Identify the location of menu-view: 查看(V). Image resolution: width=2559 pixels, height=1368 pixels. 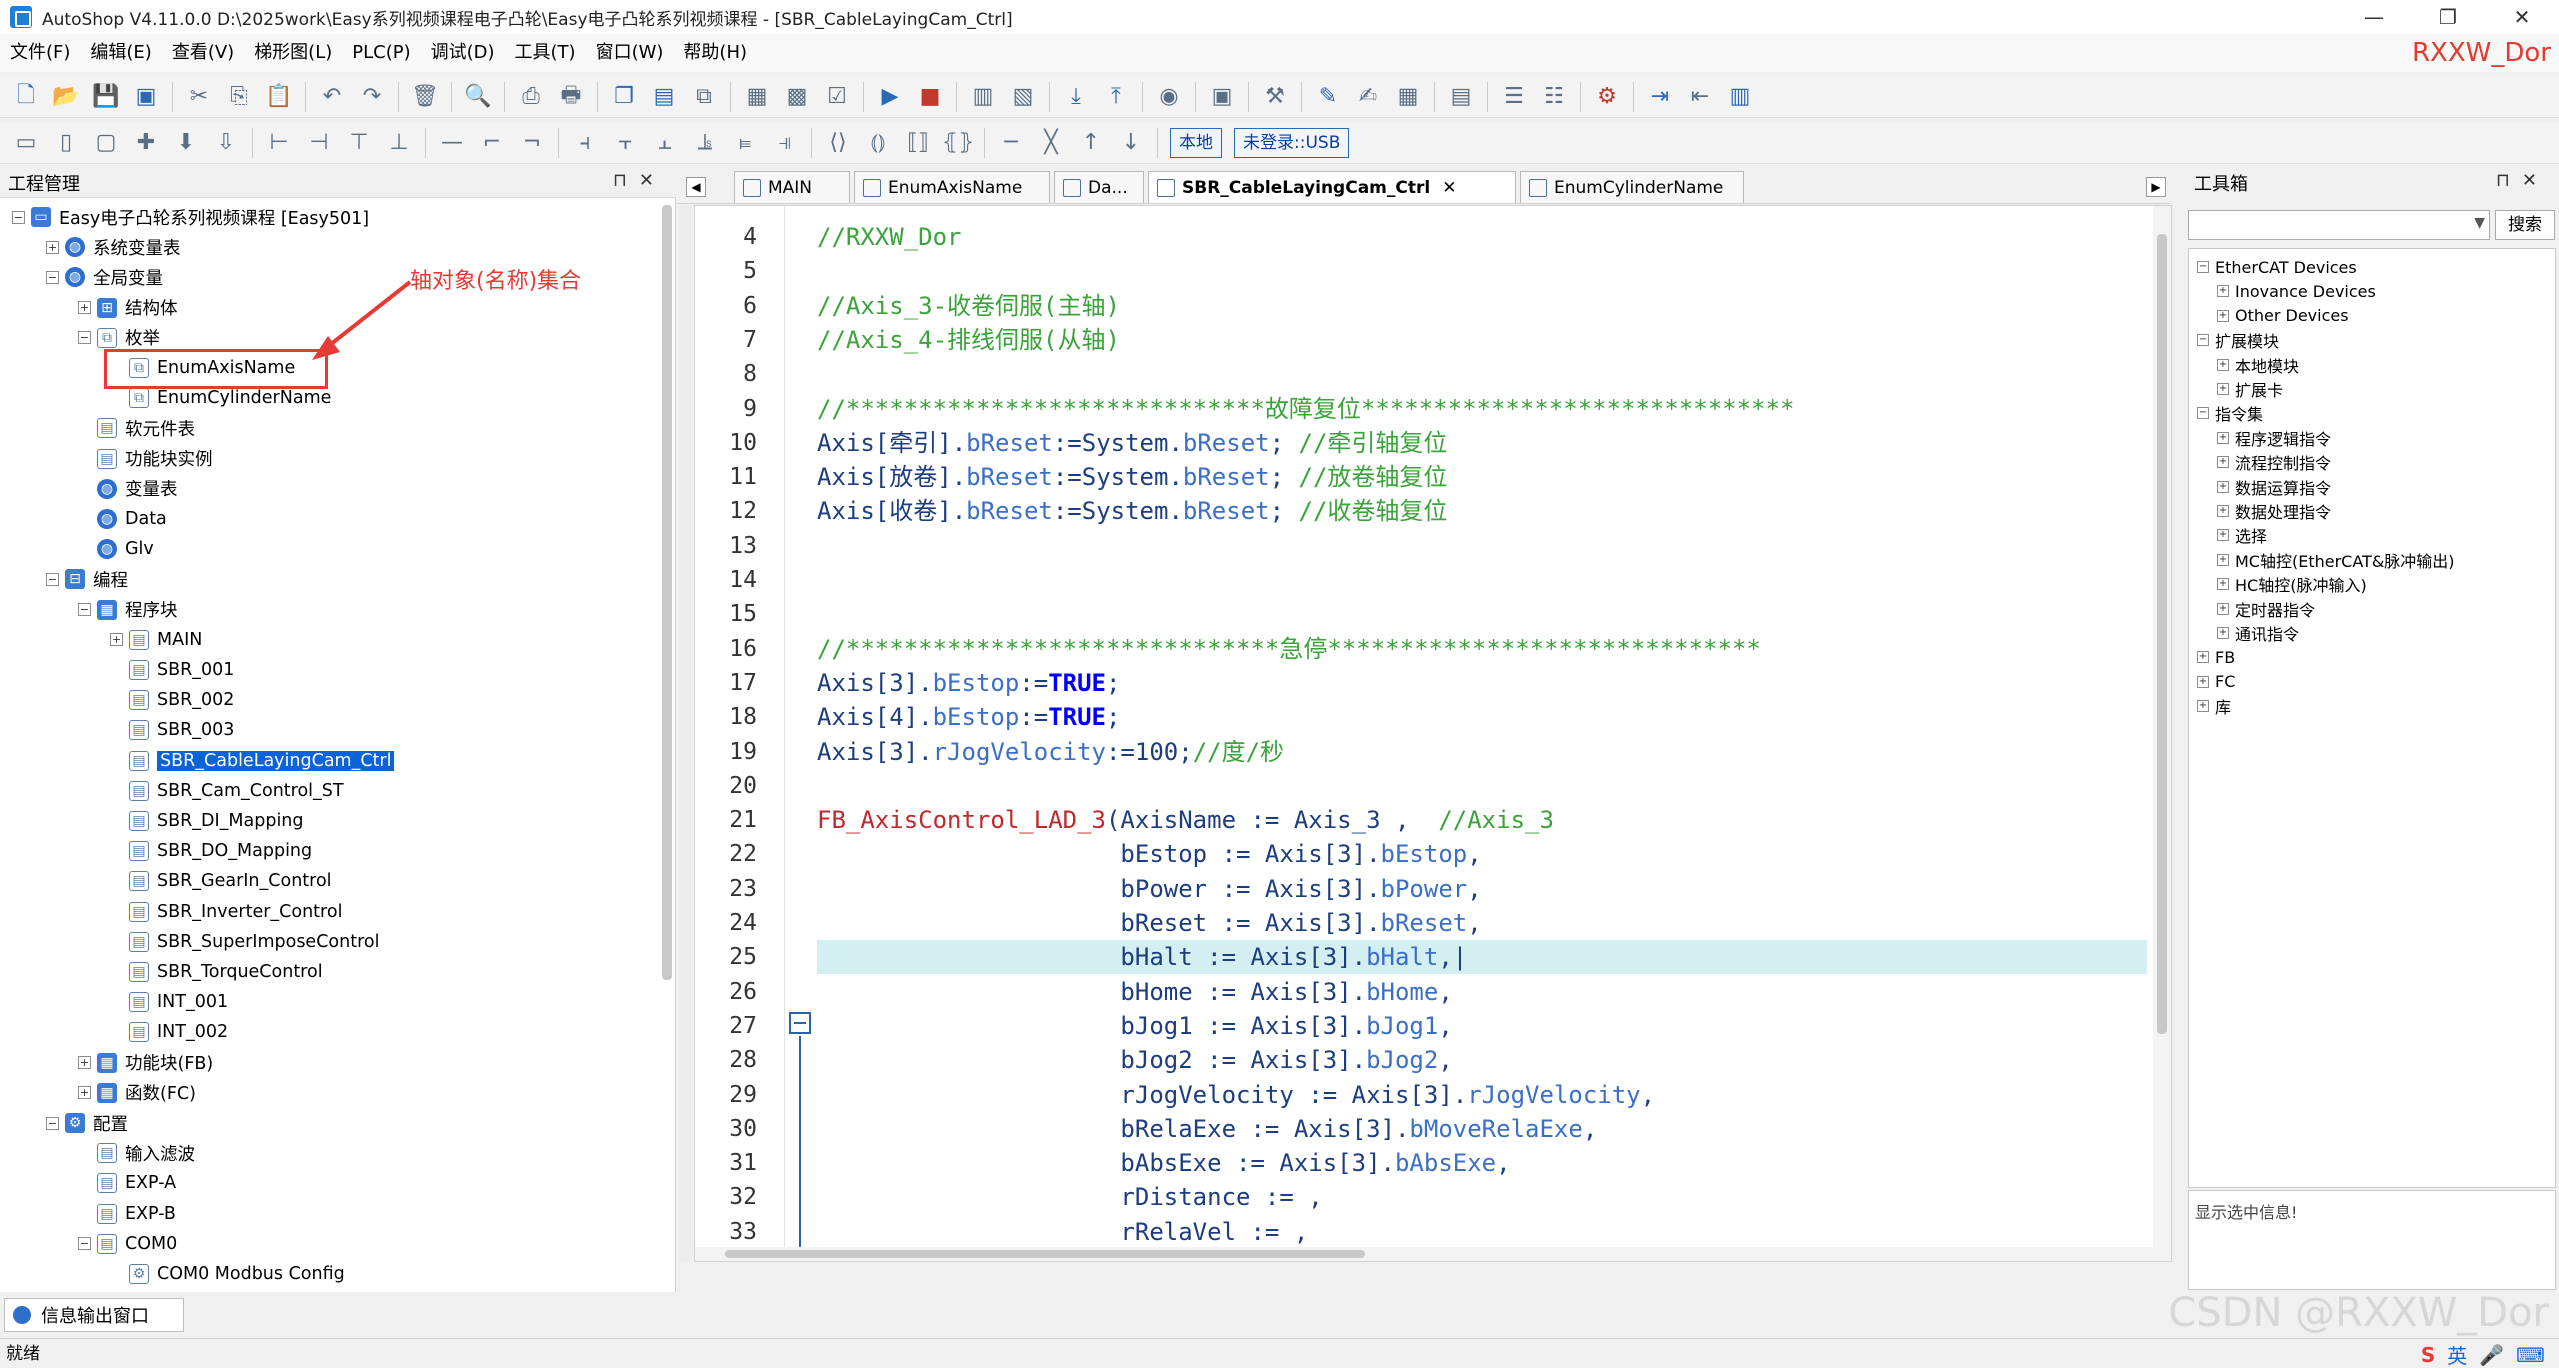
(203, 53).